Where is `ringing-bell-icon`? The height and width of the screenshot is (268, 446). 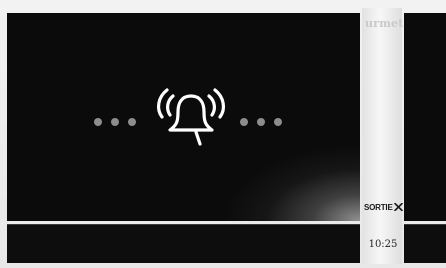
ringing-bell-icon is located at coordinates (191, 117).